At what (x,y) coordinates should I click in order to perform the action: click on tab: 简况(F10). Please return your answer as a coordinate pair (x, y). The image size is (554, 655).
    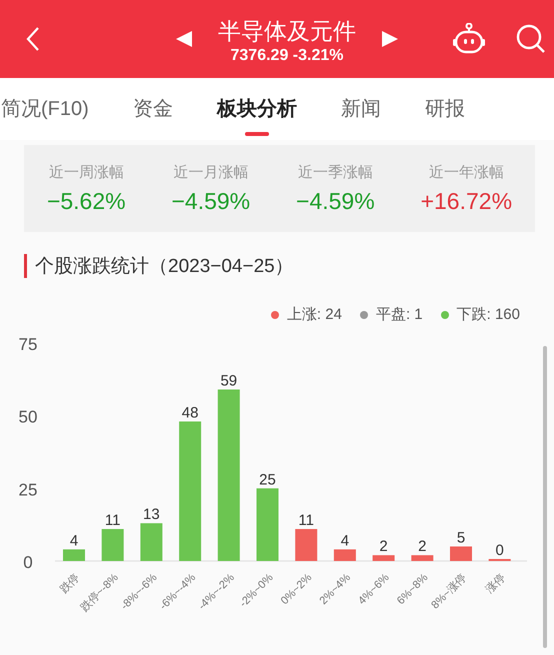
    Looking at the image, I should click on (45, 116).